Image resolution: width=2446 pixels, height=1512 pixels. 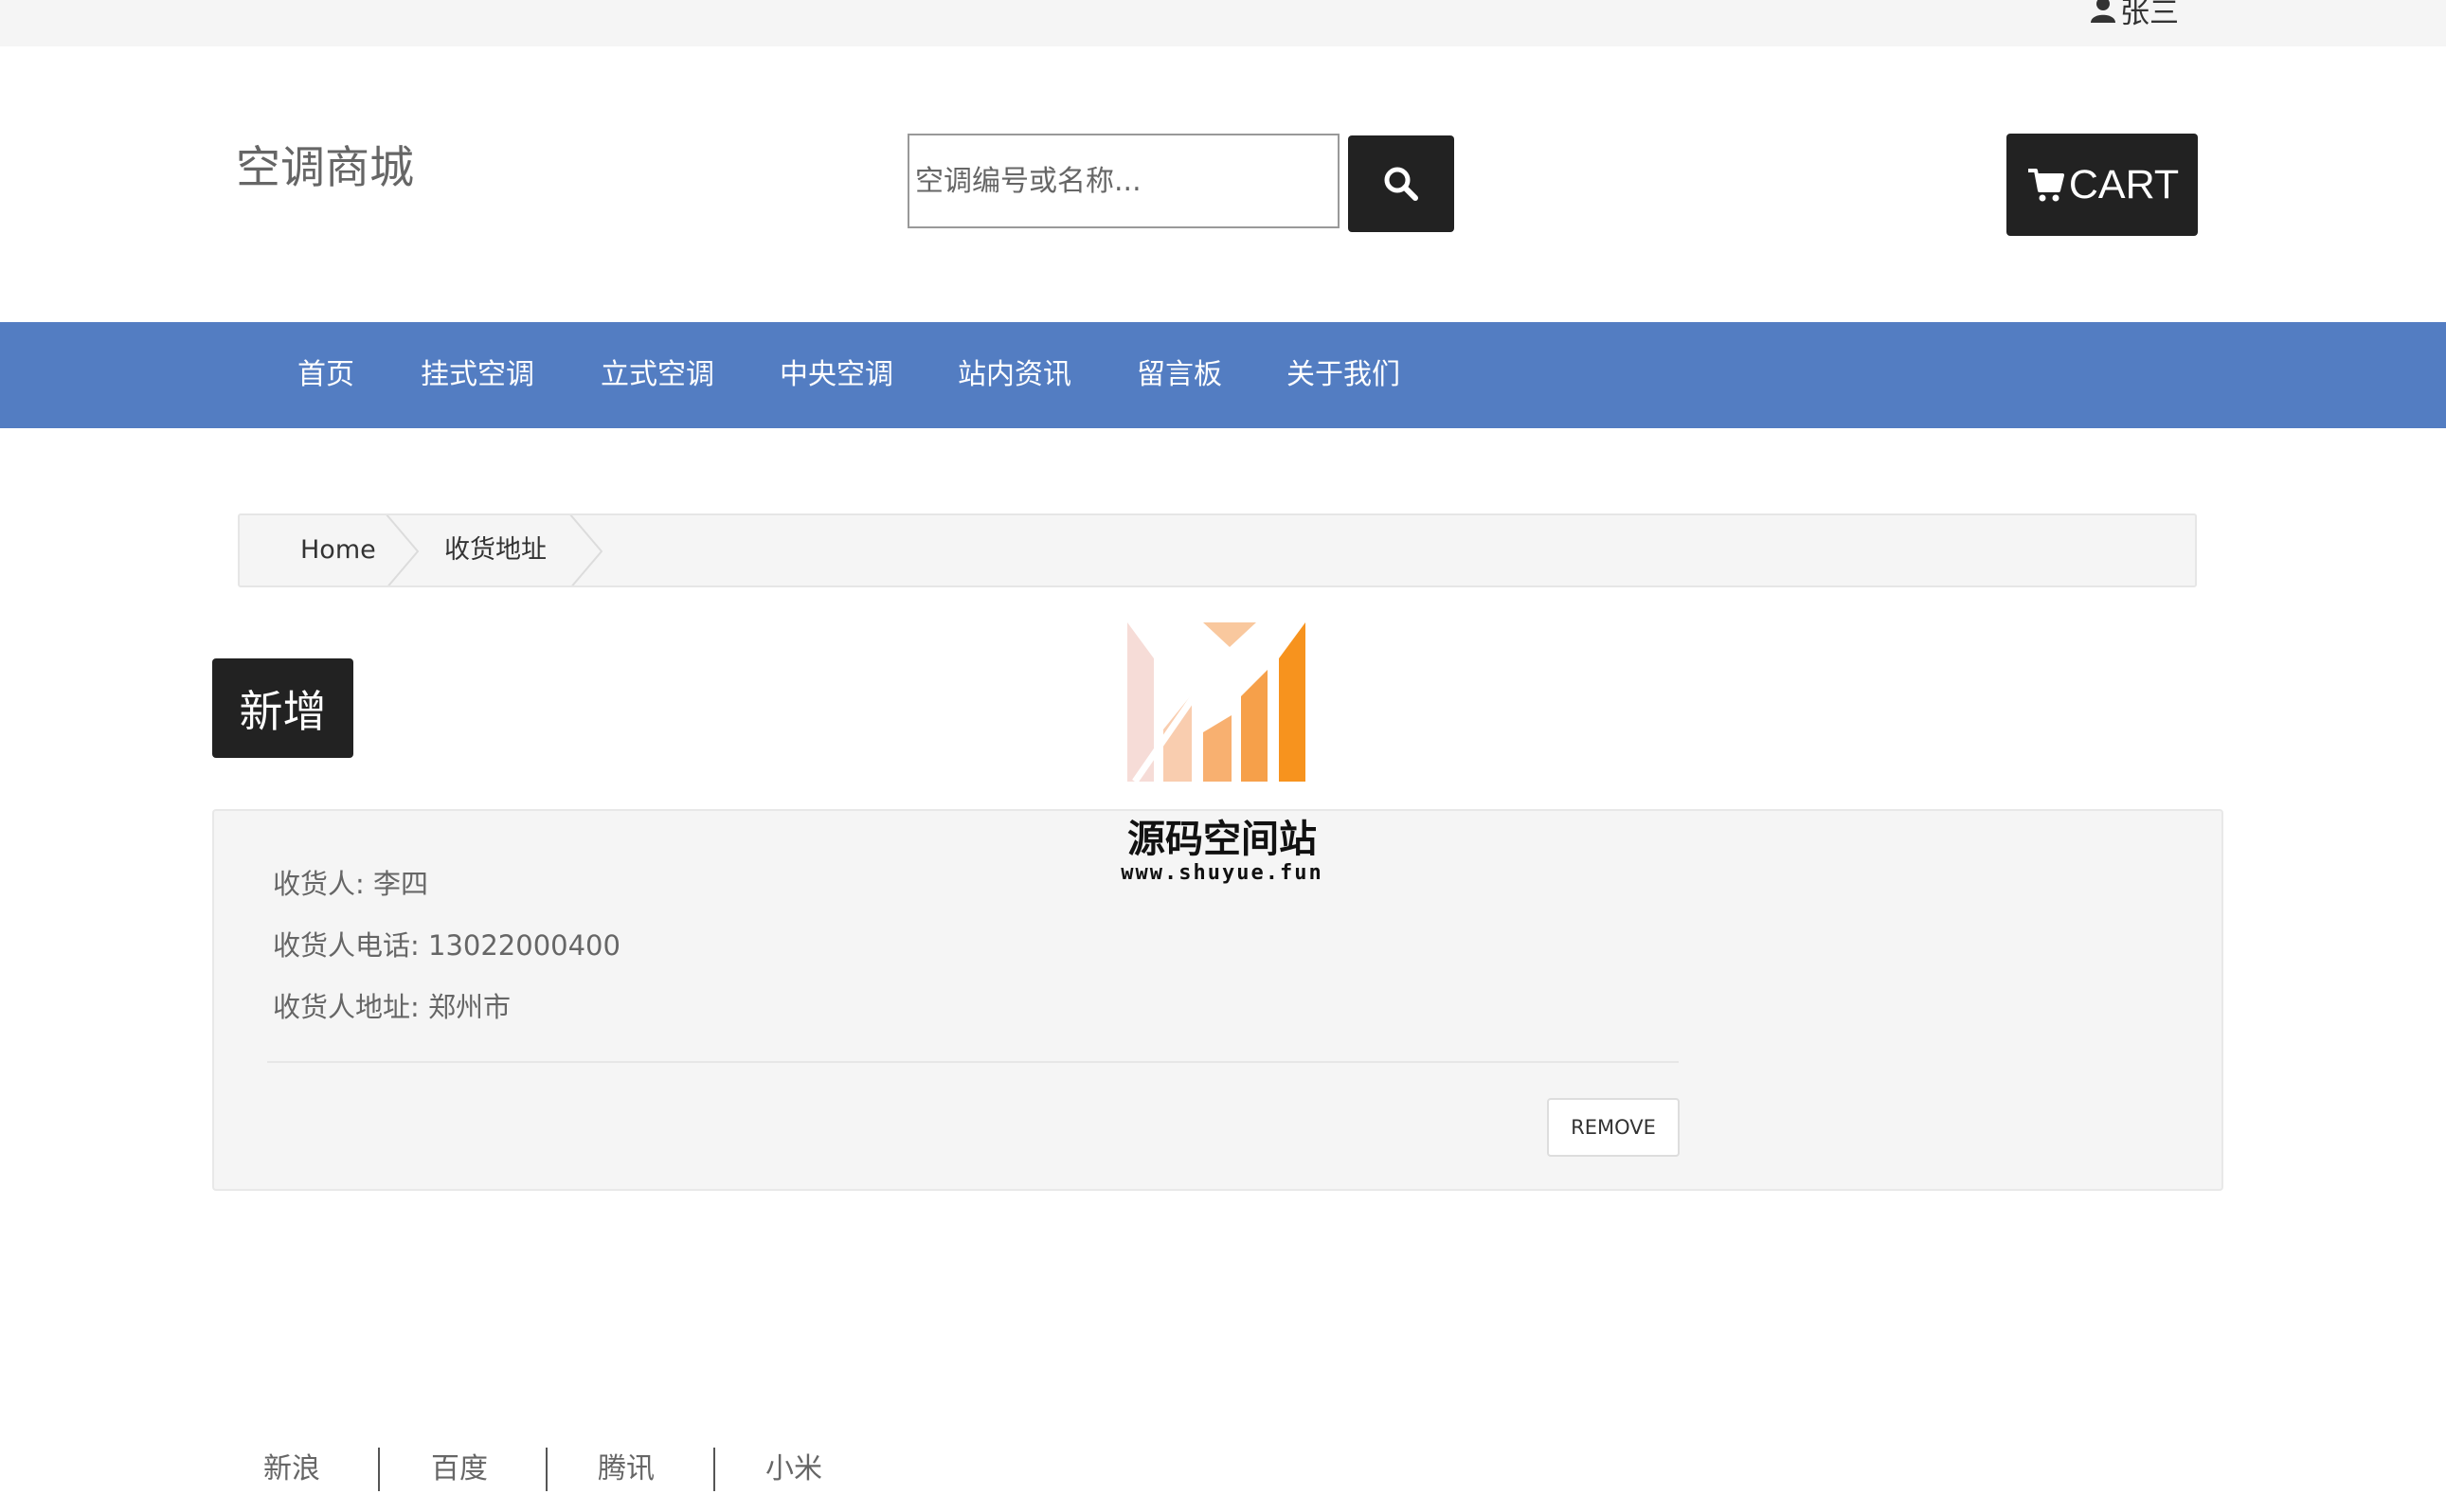 I want to click on nav-item-news: 站内资讯, so click(x=1015, y=375).